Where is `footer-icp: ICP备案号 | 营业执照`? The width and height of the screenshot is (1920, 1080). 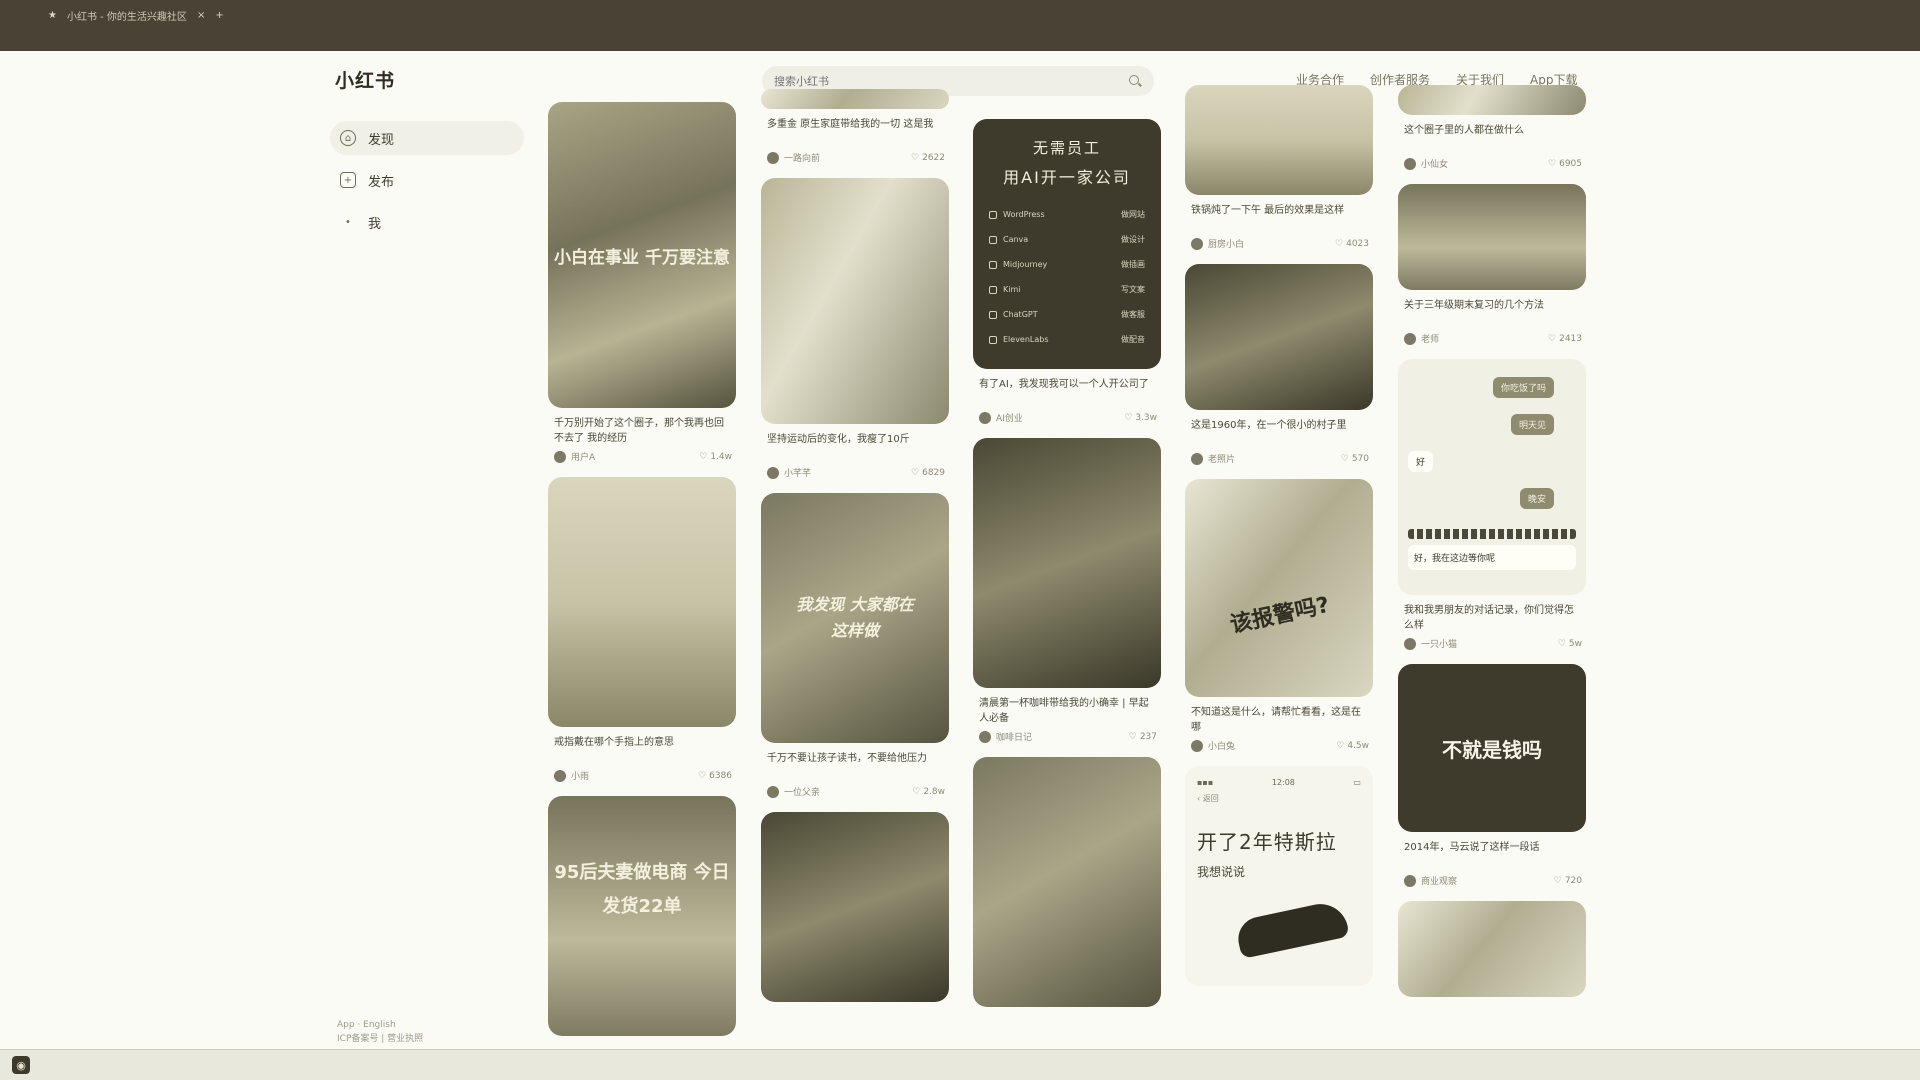 footer-icp: ICP备案号 | 营业执照 is located at coordinates (380, 1039).